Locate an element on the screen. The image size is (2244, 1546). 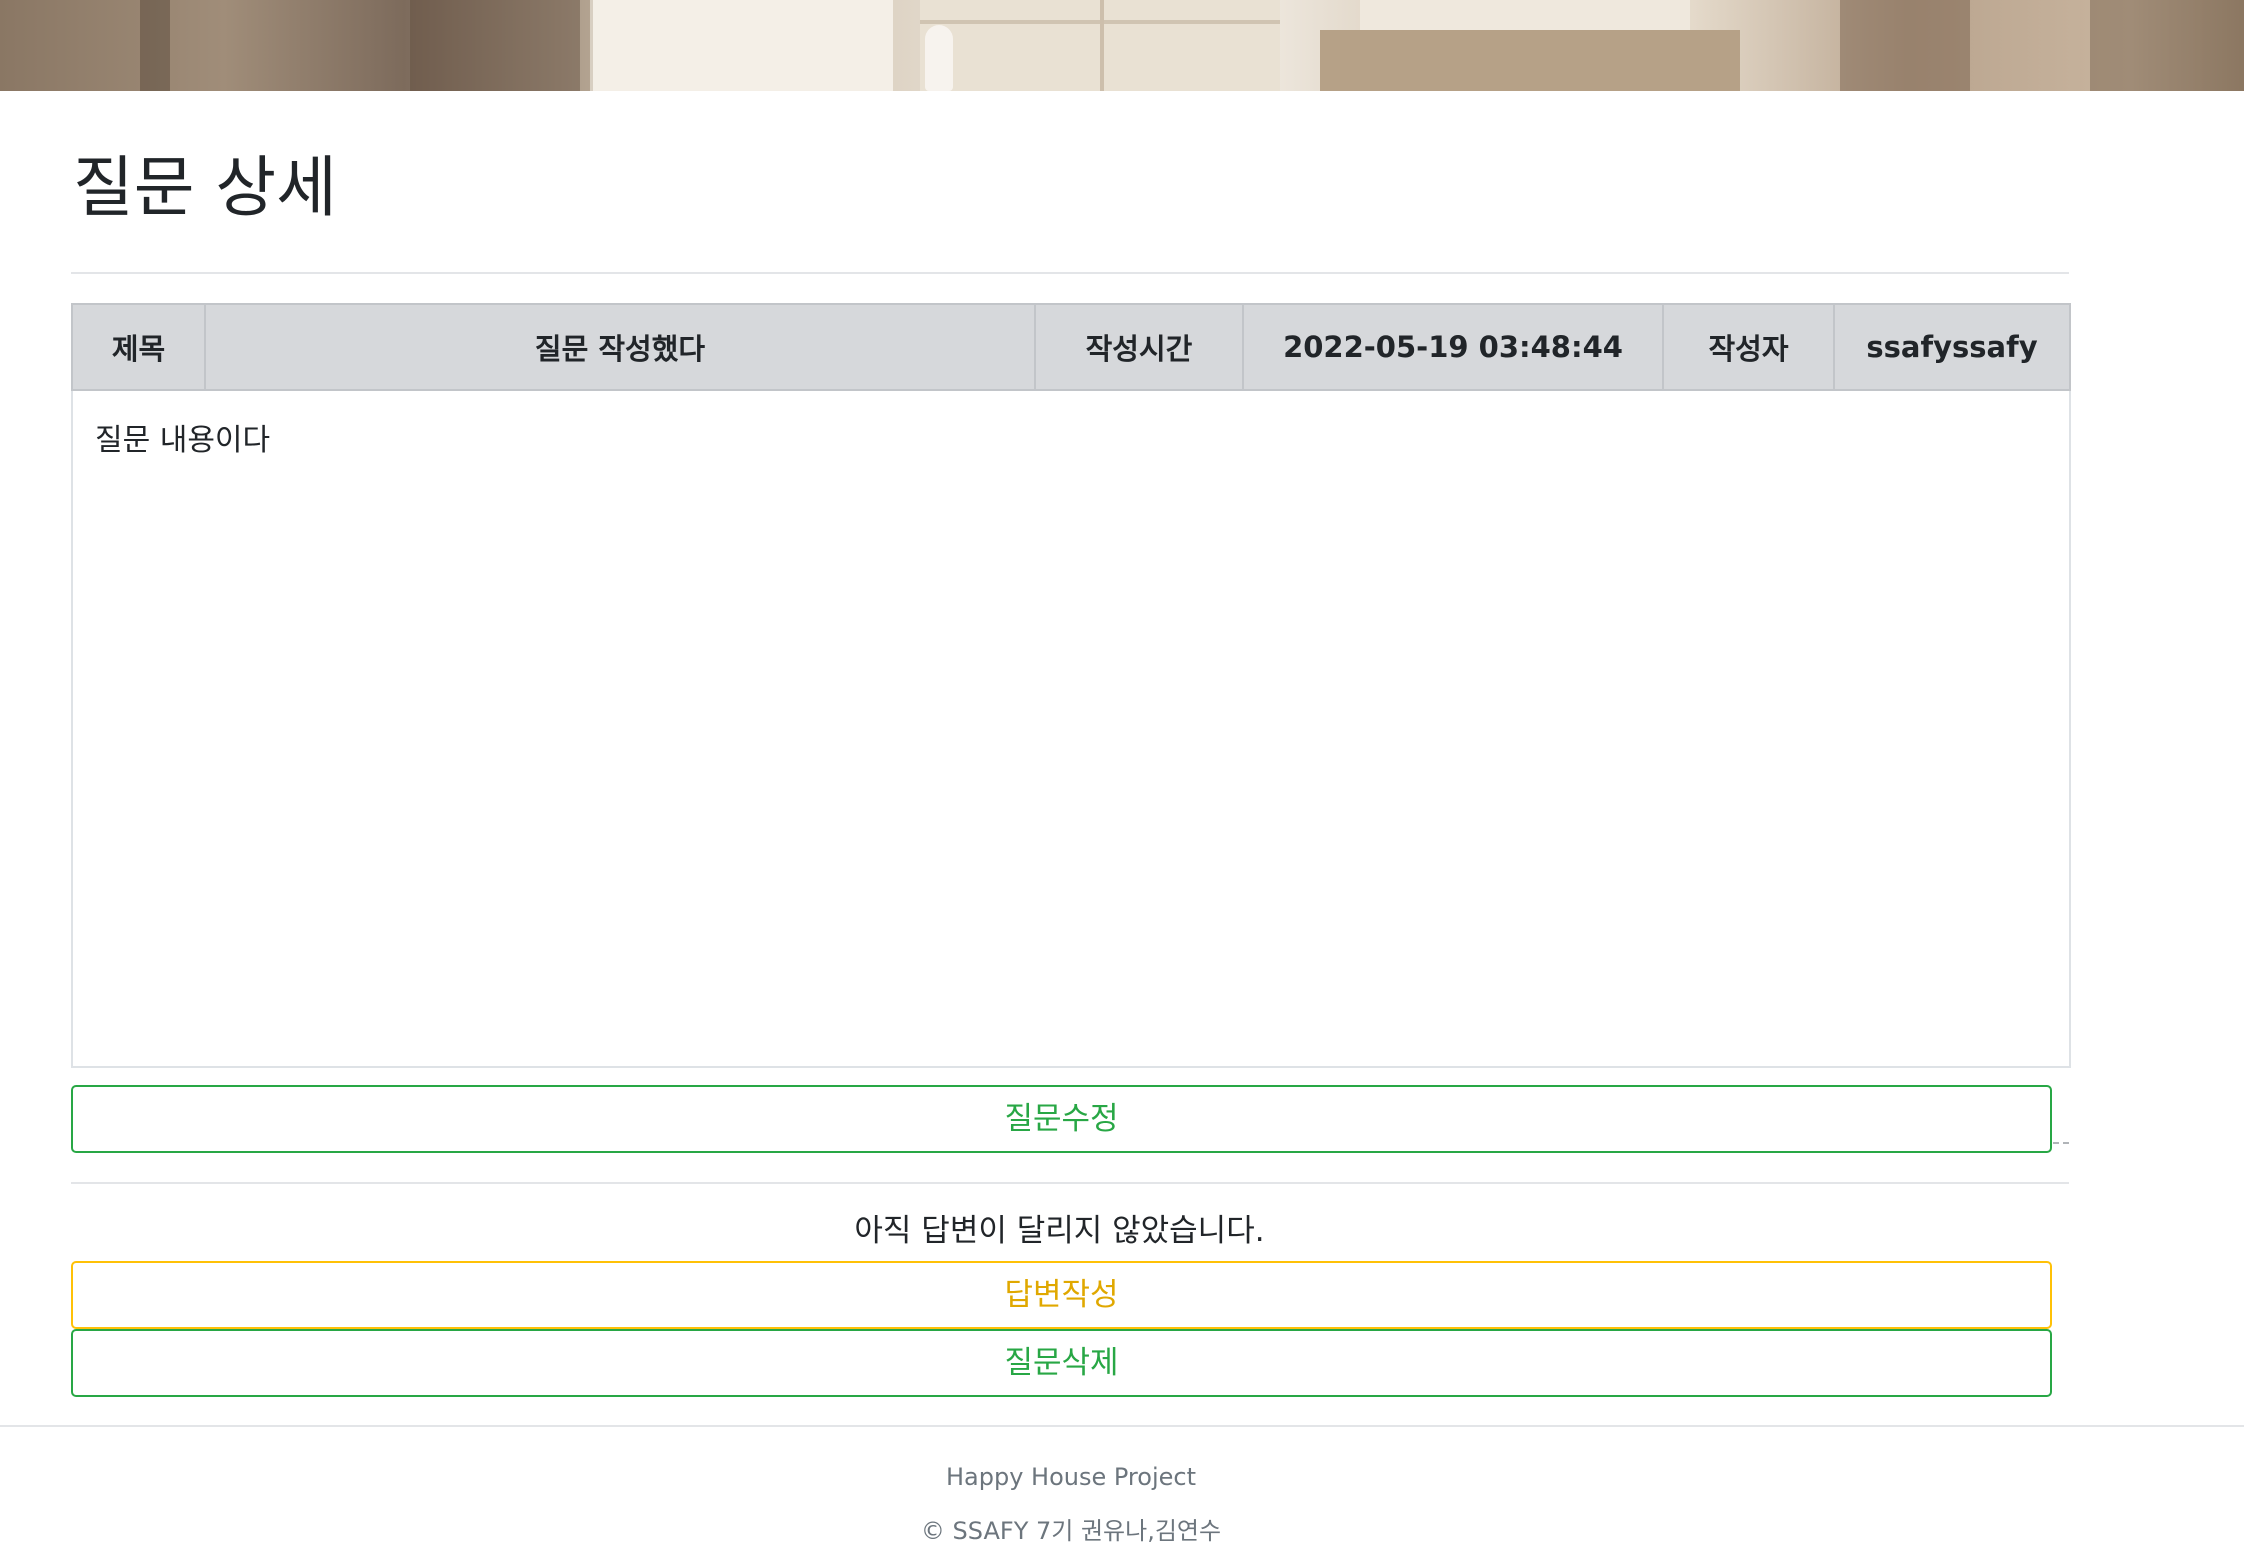
created-time-label: 작성시간 is located at coordinates (1139, 347).